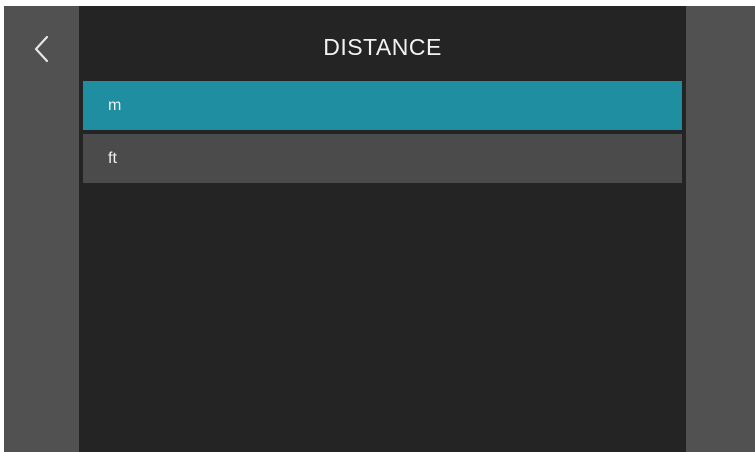  What do you see at coordinates (115, 105) in the screenshot?
I see `option-label: m` at bounding box center [115, 105].